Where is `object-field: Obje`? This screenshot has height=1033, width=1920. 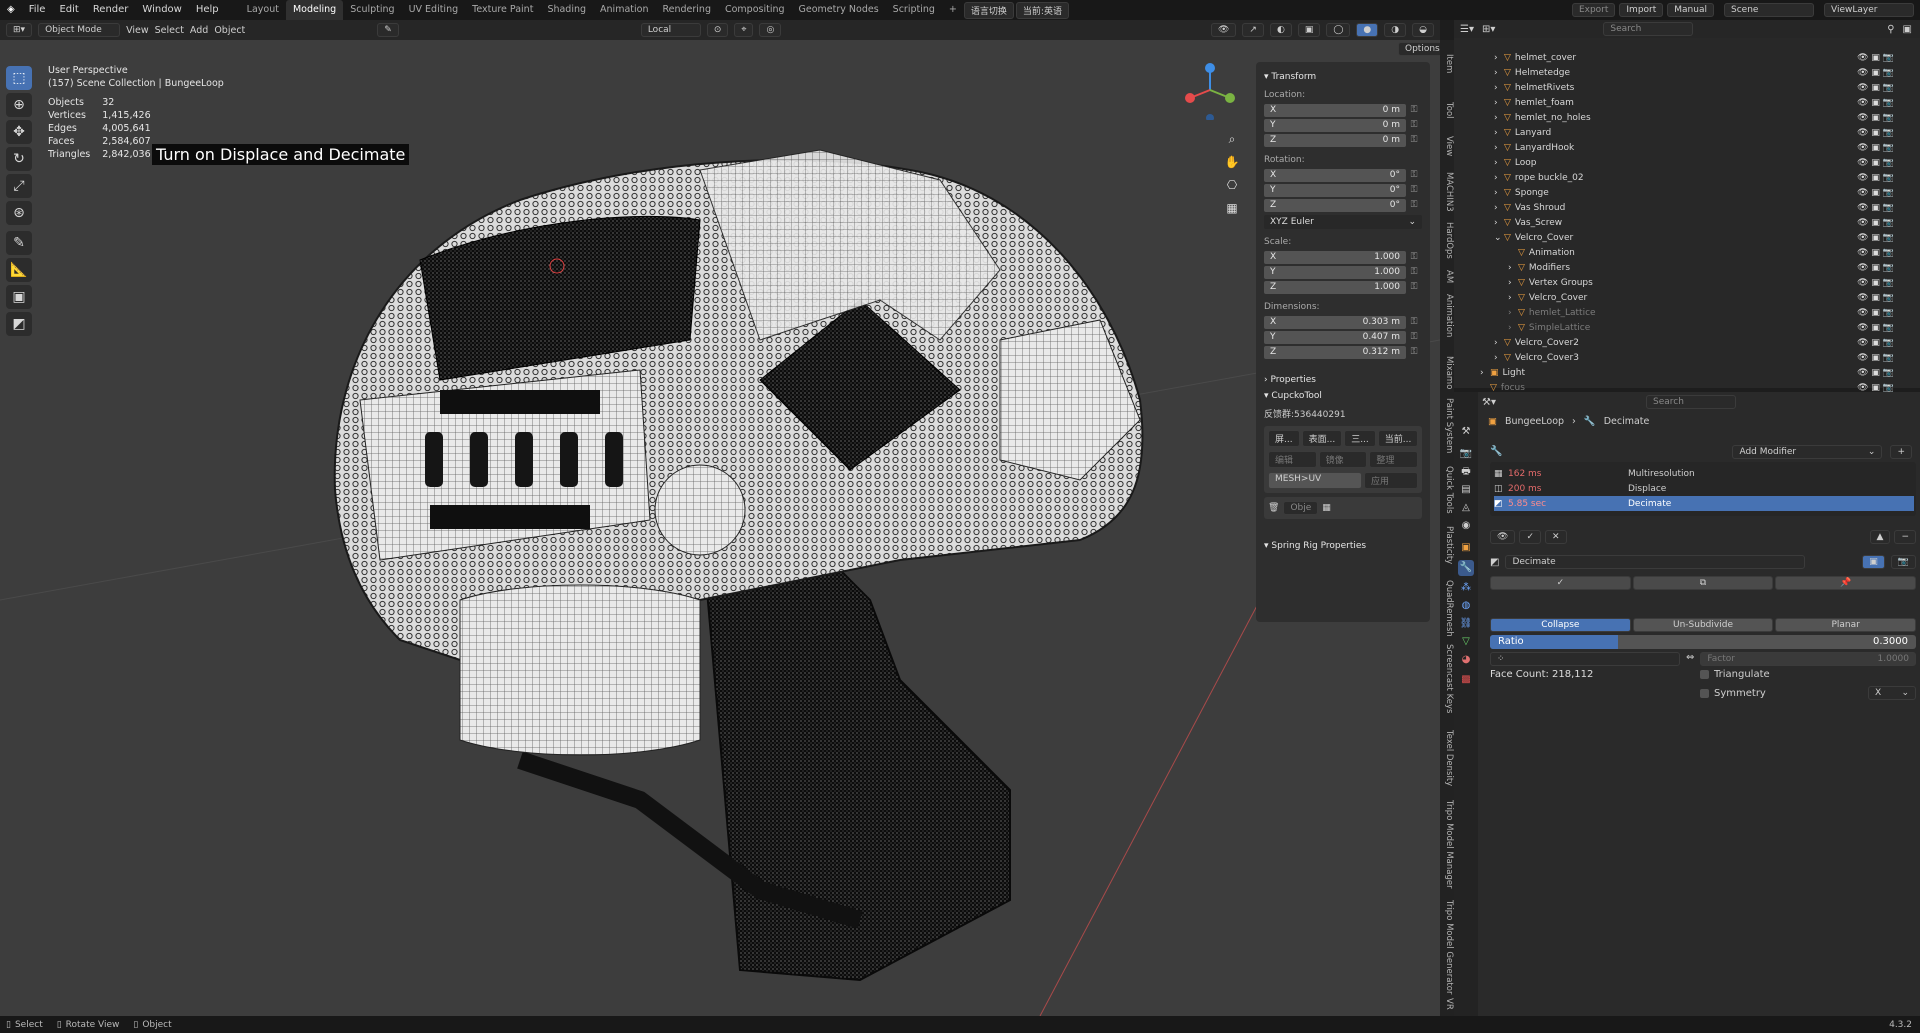 object-field: Obje is located at coordinates (1301, 508).